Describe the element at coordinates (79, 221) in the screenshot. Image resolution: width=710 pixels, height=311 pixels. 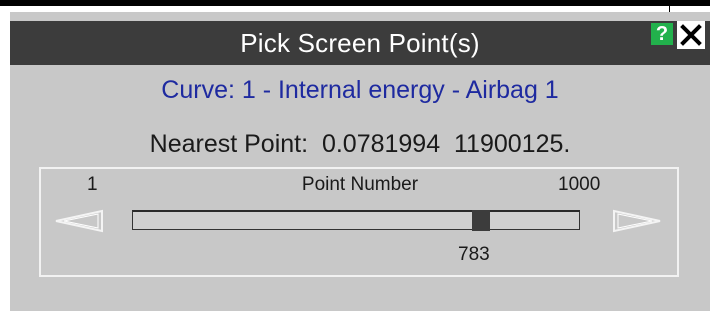
I see `left-arrow-icon` at that location.